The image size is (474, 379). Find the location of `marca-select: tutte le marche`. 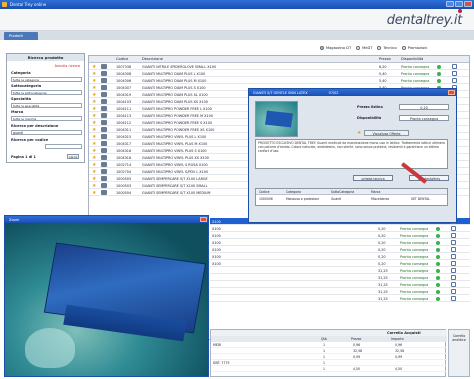

marca-select: tutte le marche is located at coordinates (46, 118).